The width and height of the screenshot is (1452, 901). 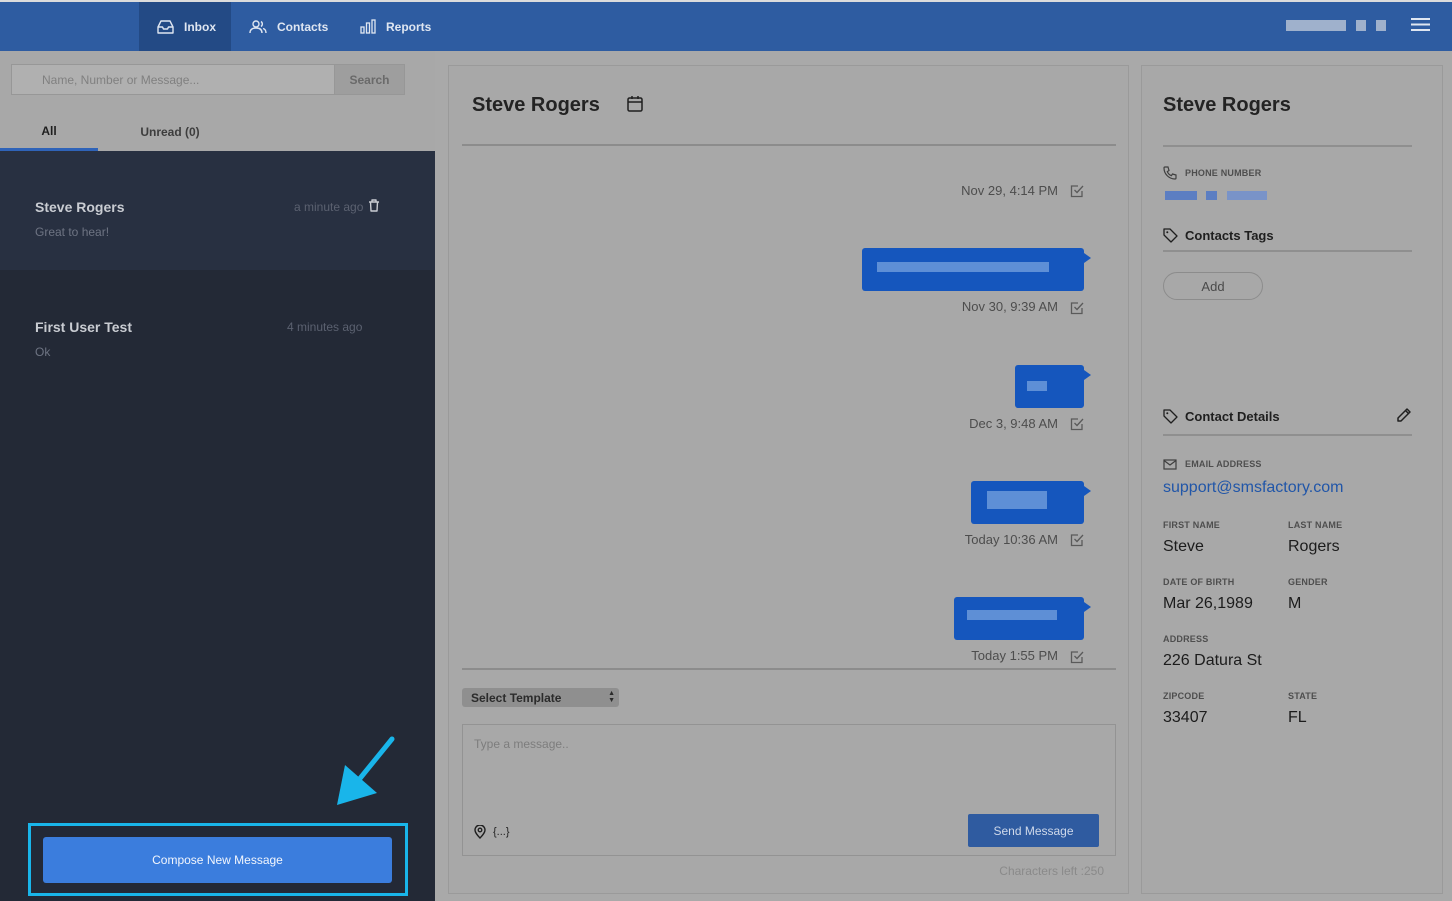 I want to click on template-select-value: Select Template, so click(x=516, y=697).